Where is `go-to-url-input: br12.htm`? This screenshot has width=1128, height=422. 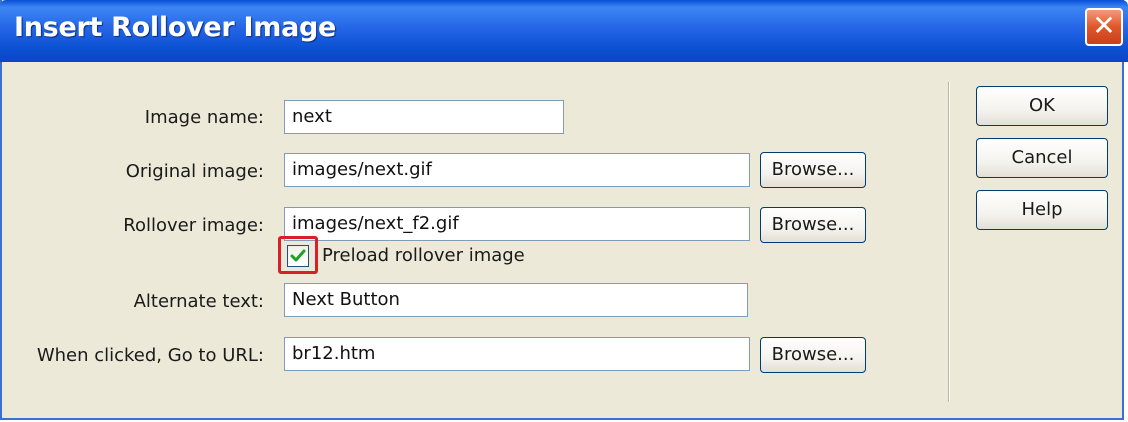 go-to-url-input: br12.htm is located at coordinates (517, 354).